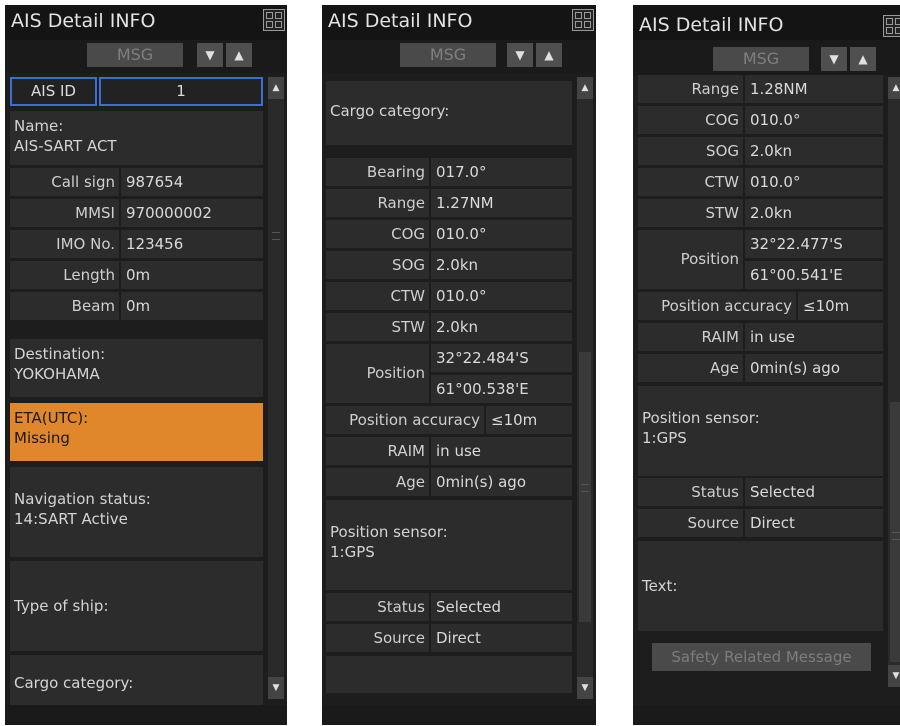 The width and height of the screenshot is (900, 726). What do you see at coordinates (60, 354) in the screenshot?
I see `destination-label: Destination:` at bounding box center [60, 354].